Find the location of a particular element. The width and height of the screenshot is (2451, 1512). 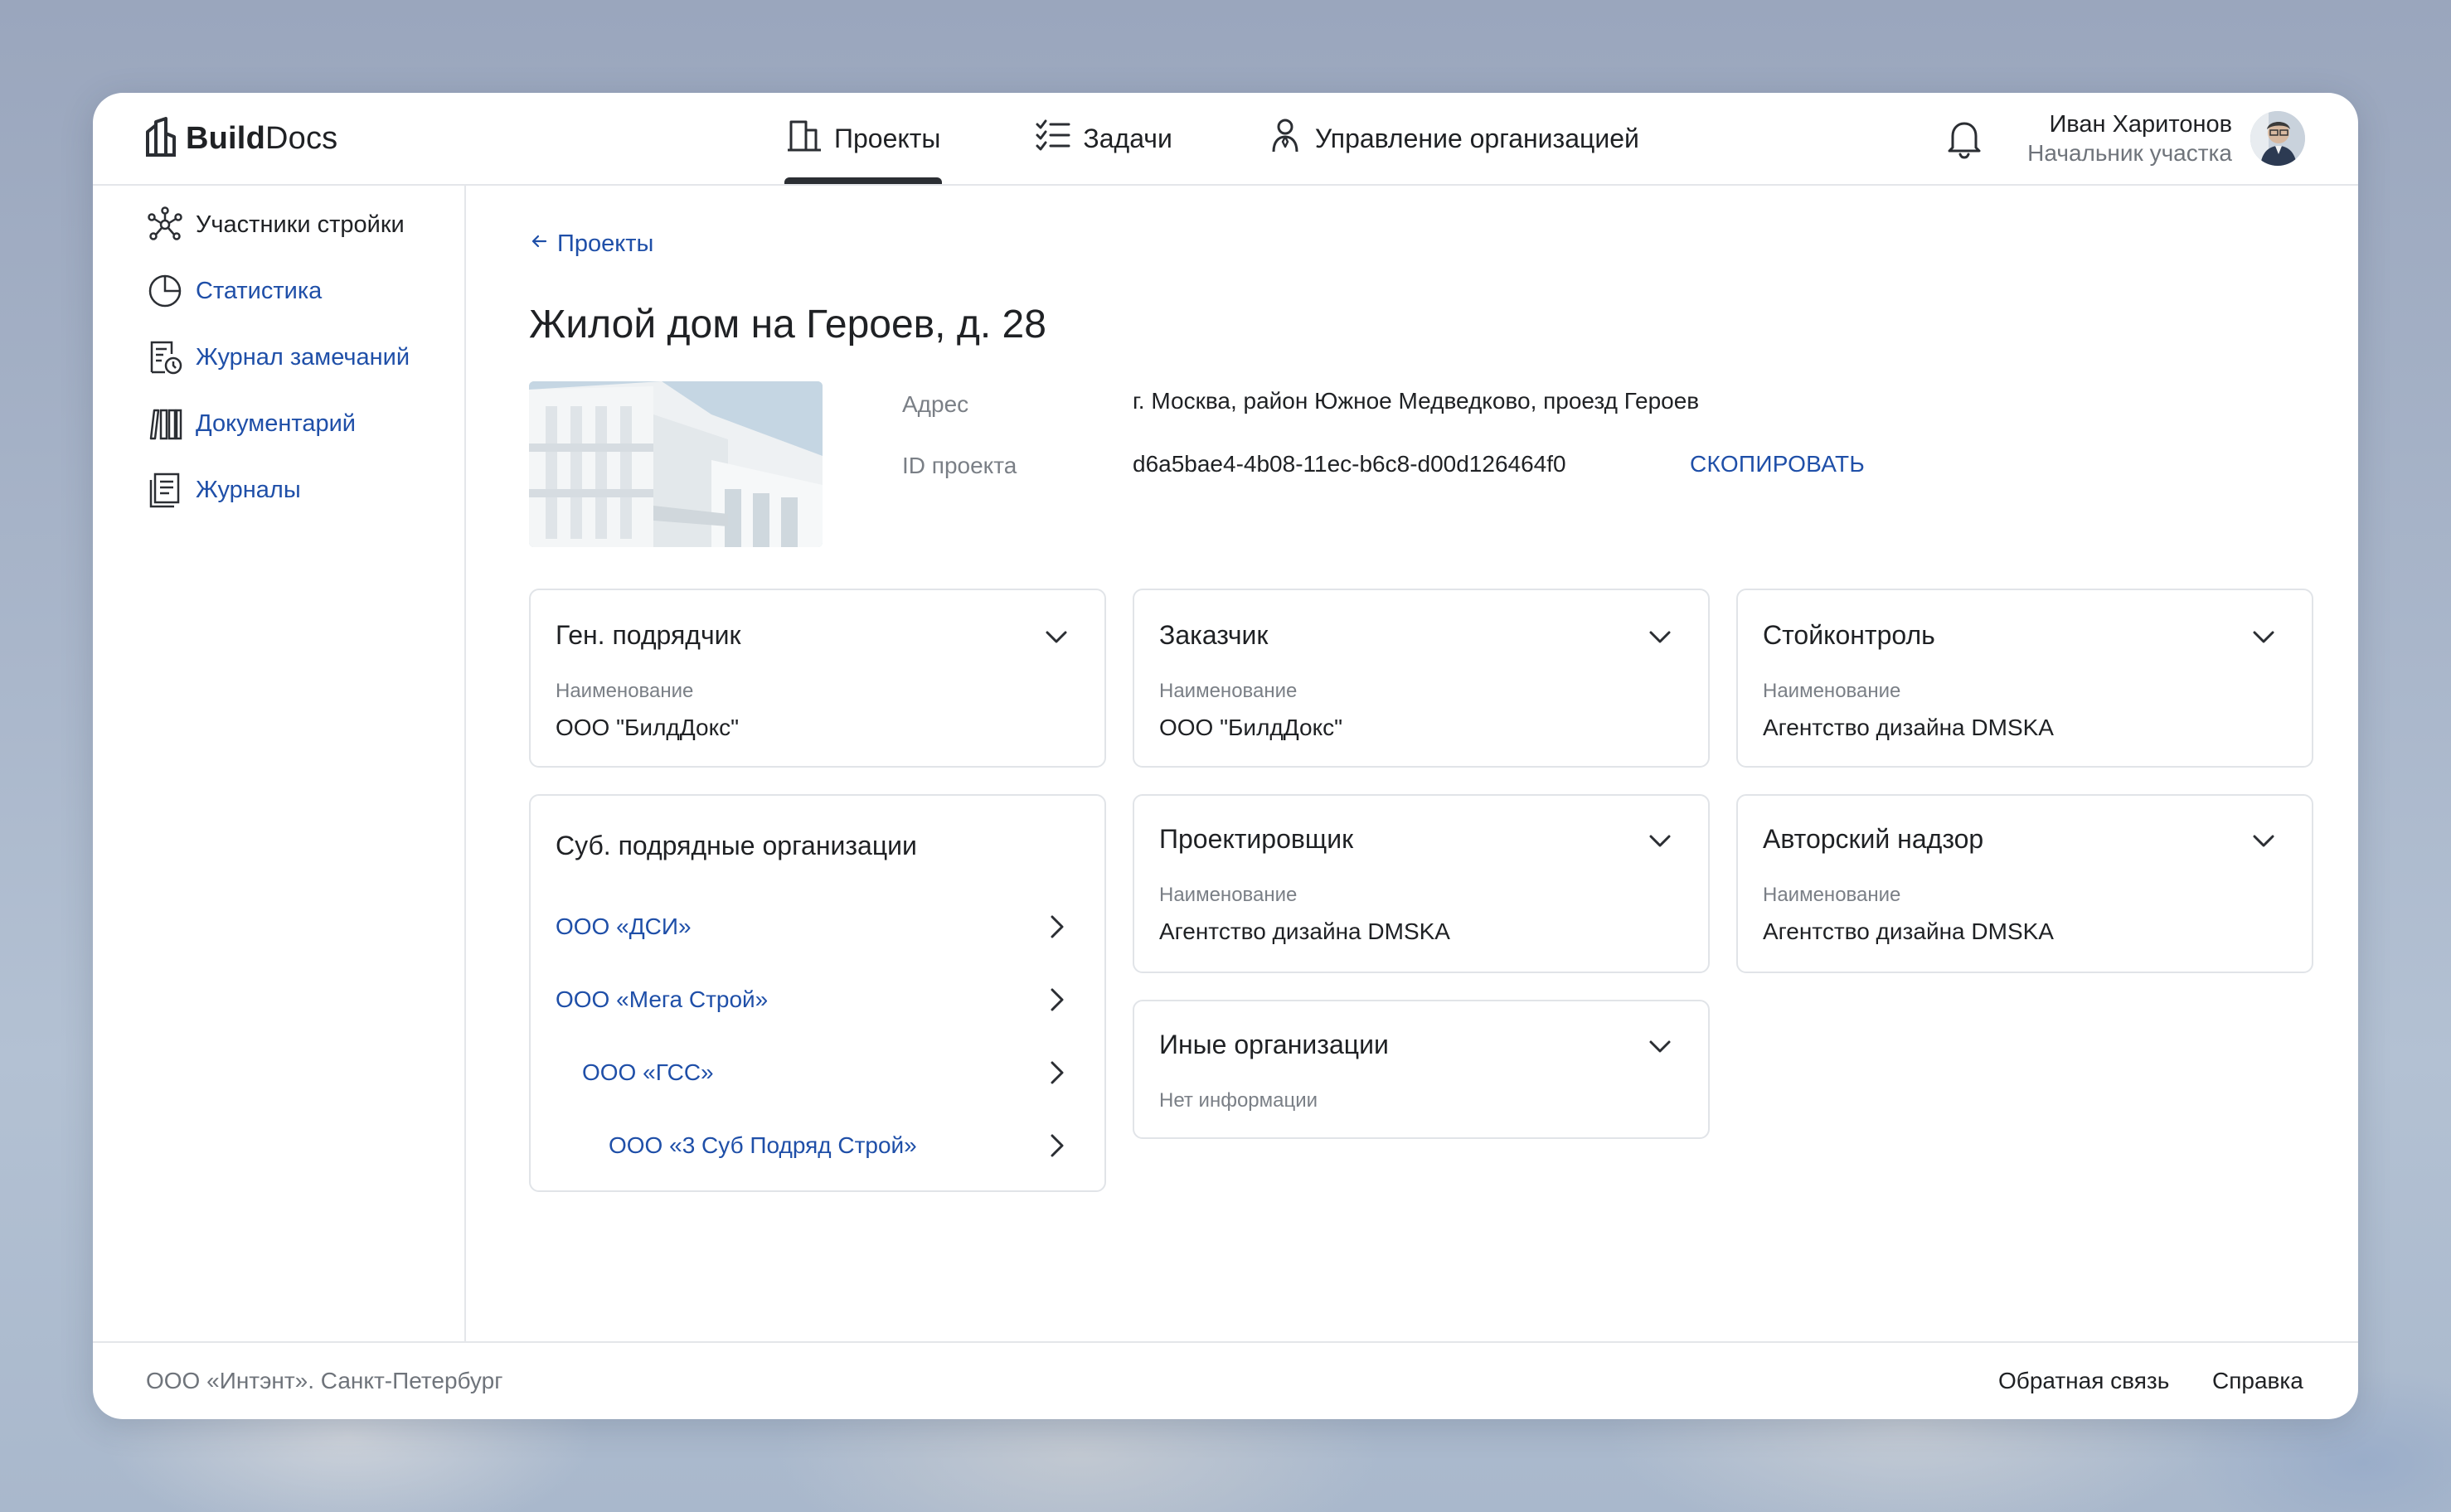

card-title: Авторский надзор is located at coordinates (1874, 839).